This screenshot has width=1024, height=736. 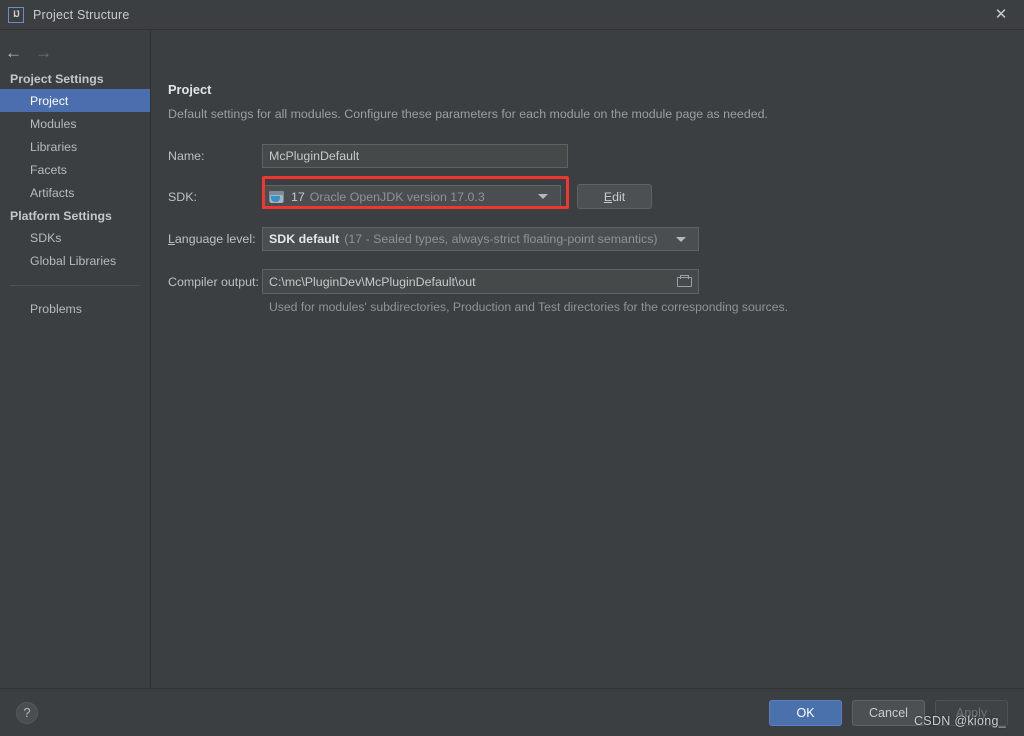 What do you see at coordinates (81, 14) in the screenshot?
I see `window-title: Project Structure` at bounding box center [81, 14].